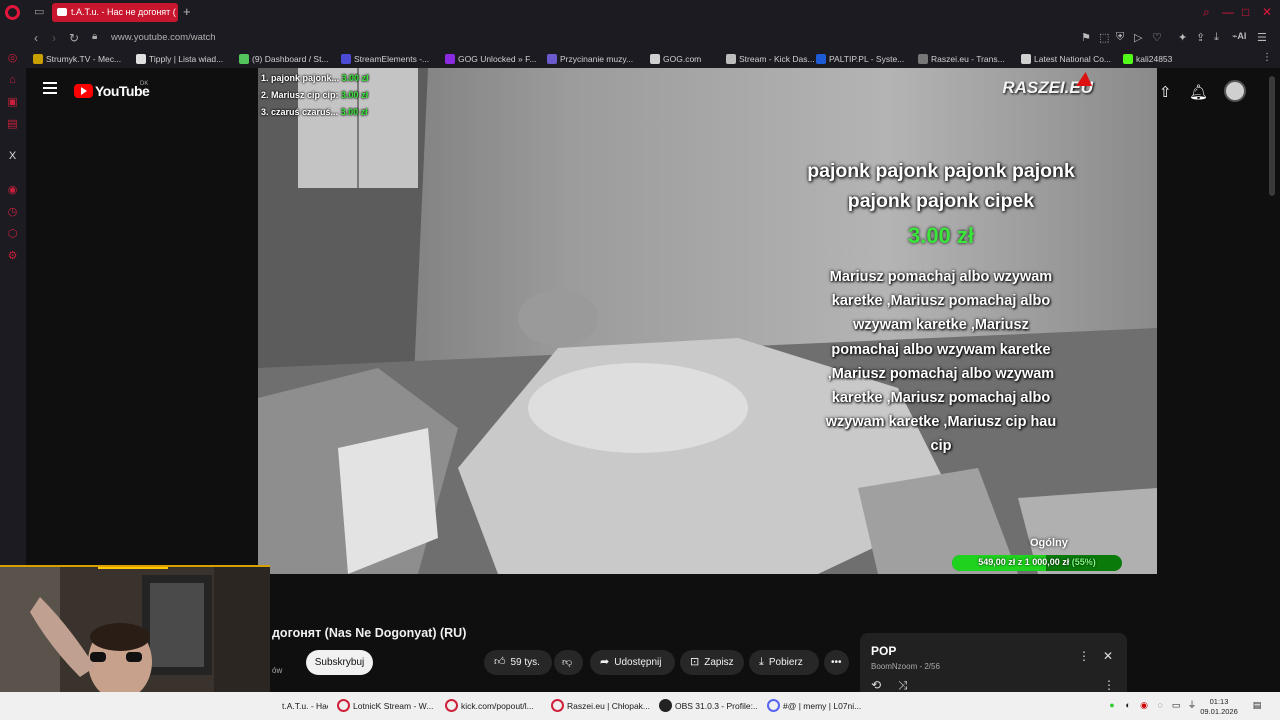 The width and height of the screenshot is (1280, 720). Describe the element at coordinates (568, 662) in the screenshot. I see `dislike-button: 👎︎` at that location.